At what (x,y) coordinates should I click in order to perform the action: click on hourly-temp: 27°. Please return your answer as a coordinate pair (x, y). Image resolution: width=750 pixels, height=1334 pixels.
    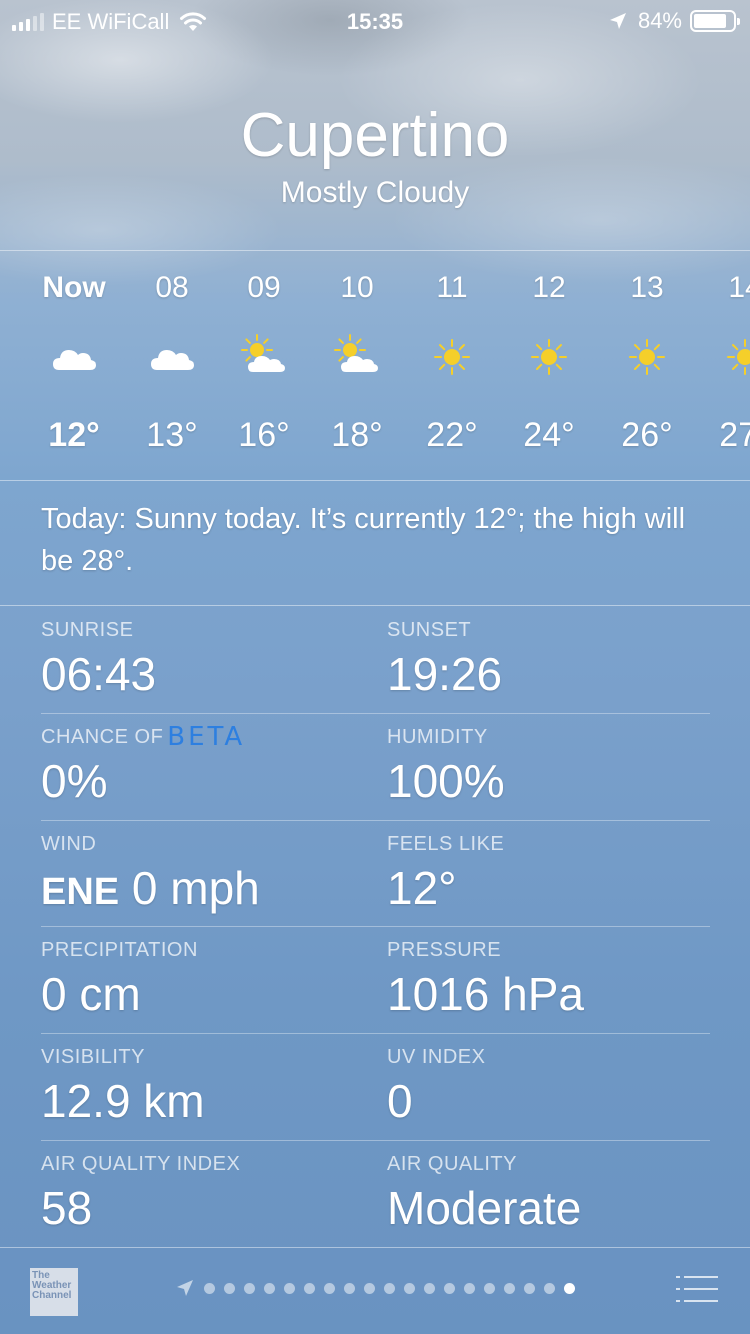
    Looking at the image, I should click on (734, 435).